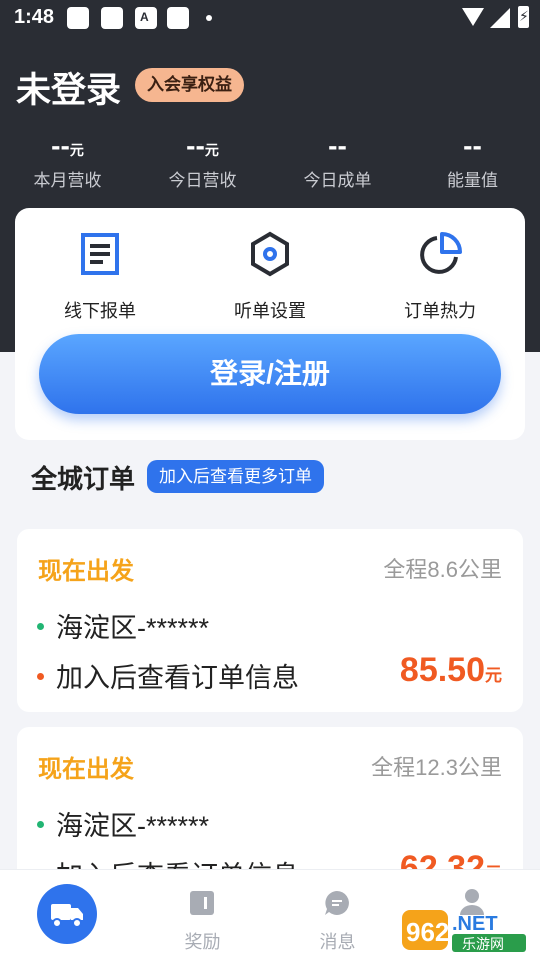 The image size is (540, 960). I want to click on action-offline-report: 线下报单, so click(100, 276).